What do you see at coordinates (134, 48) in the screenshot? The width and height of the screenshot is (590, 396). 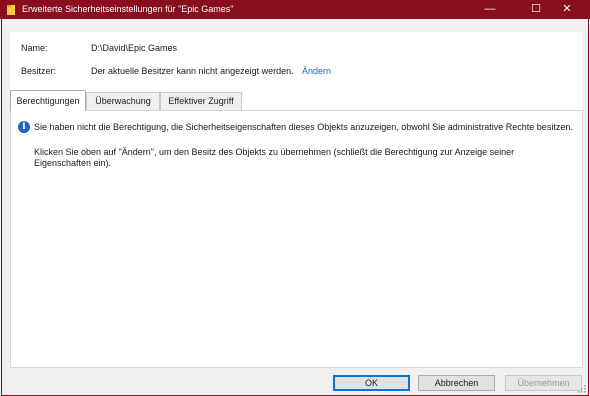 I see `name-value: D:\David\Epic Games` at bounding box center [134, 48].